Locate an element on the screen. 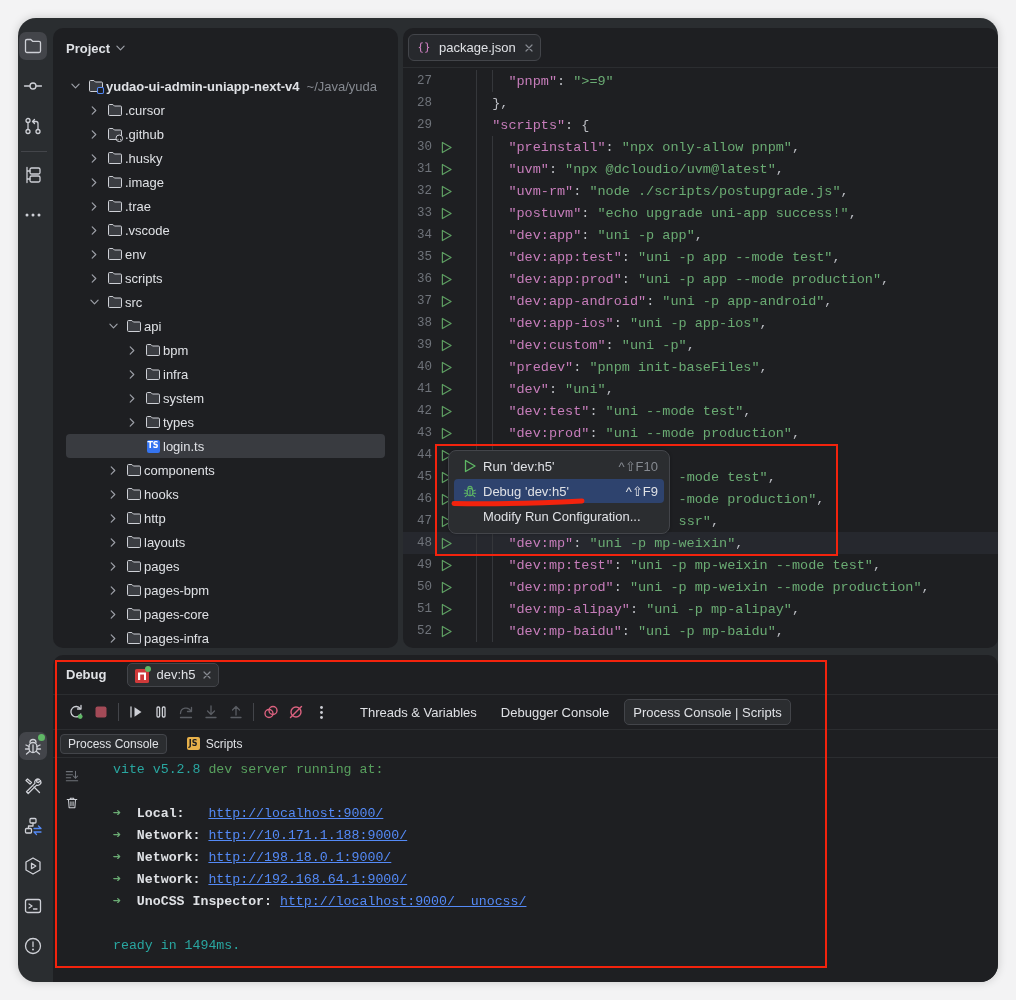 The image size is (1016, 1000). tree-item: TS login.ts is located at coordinates (225, 446).